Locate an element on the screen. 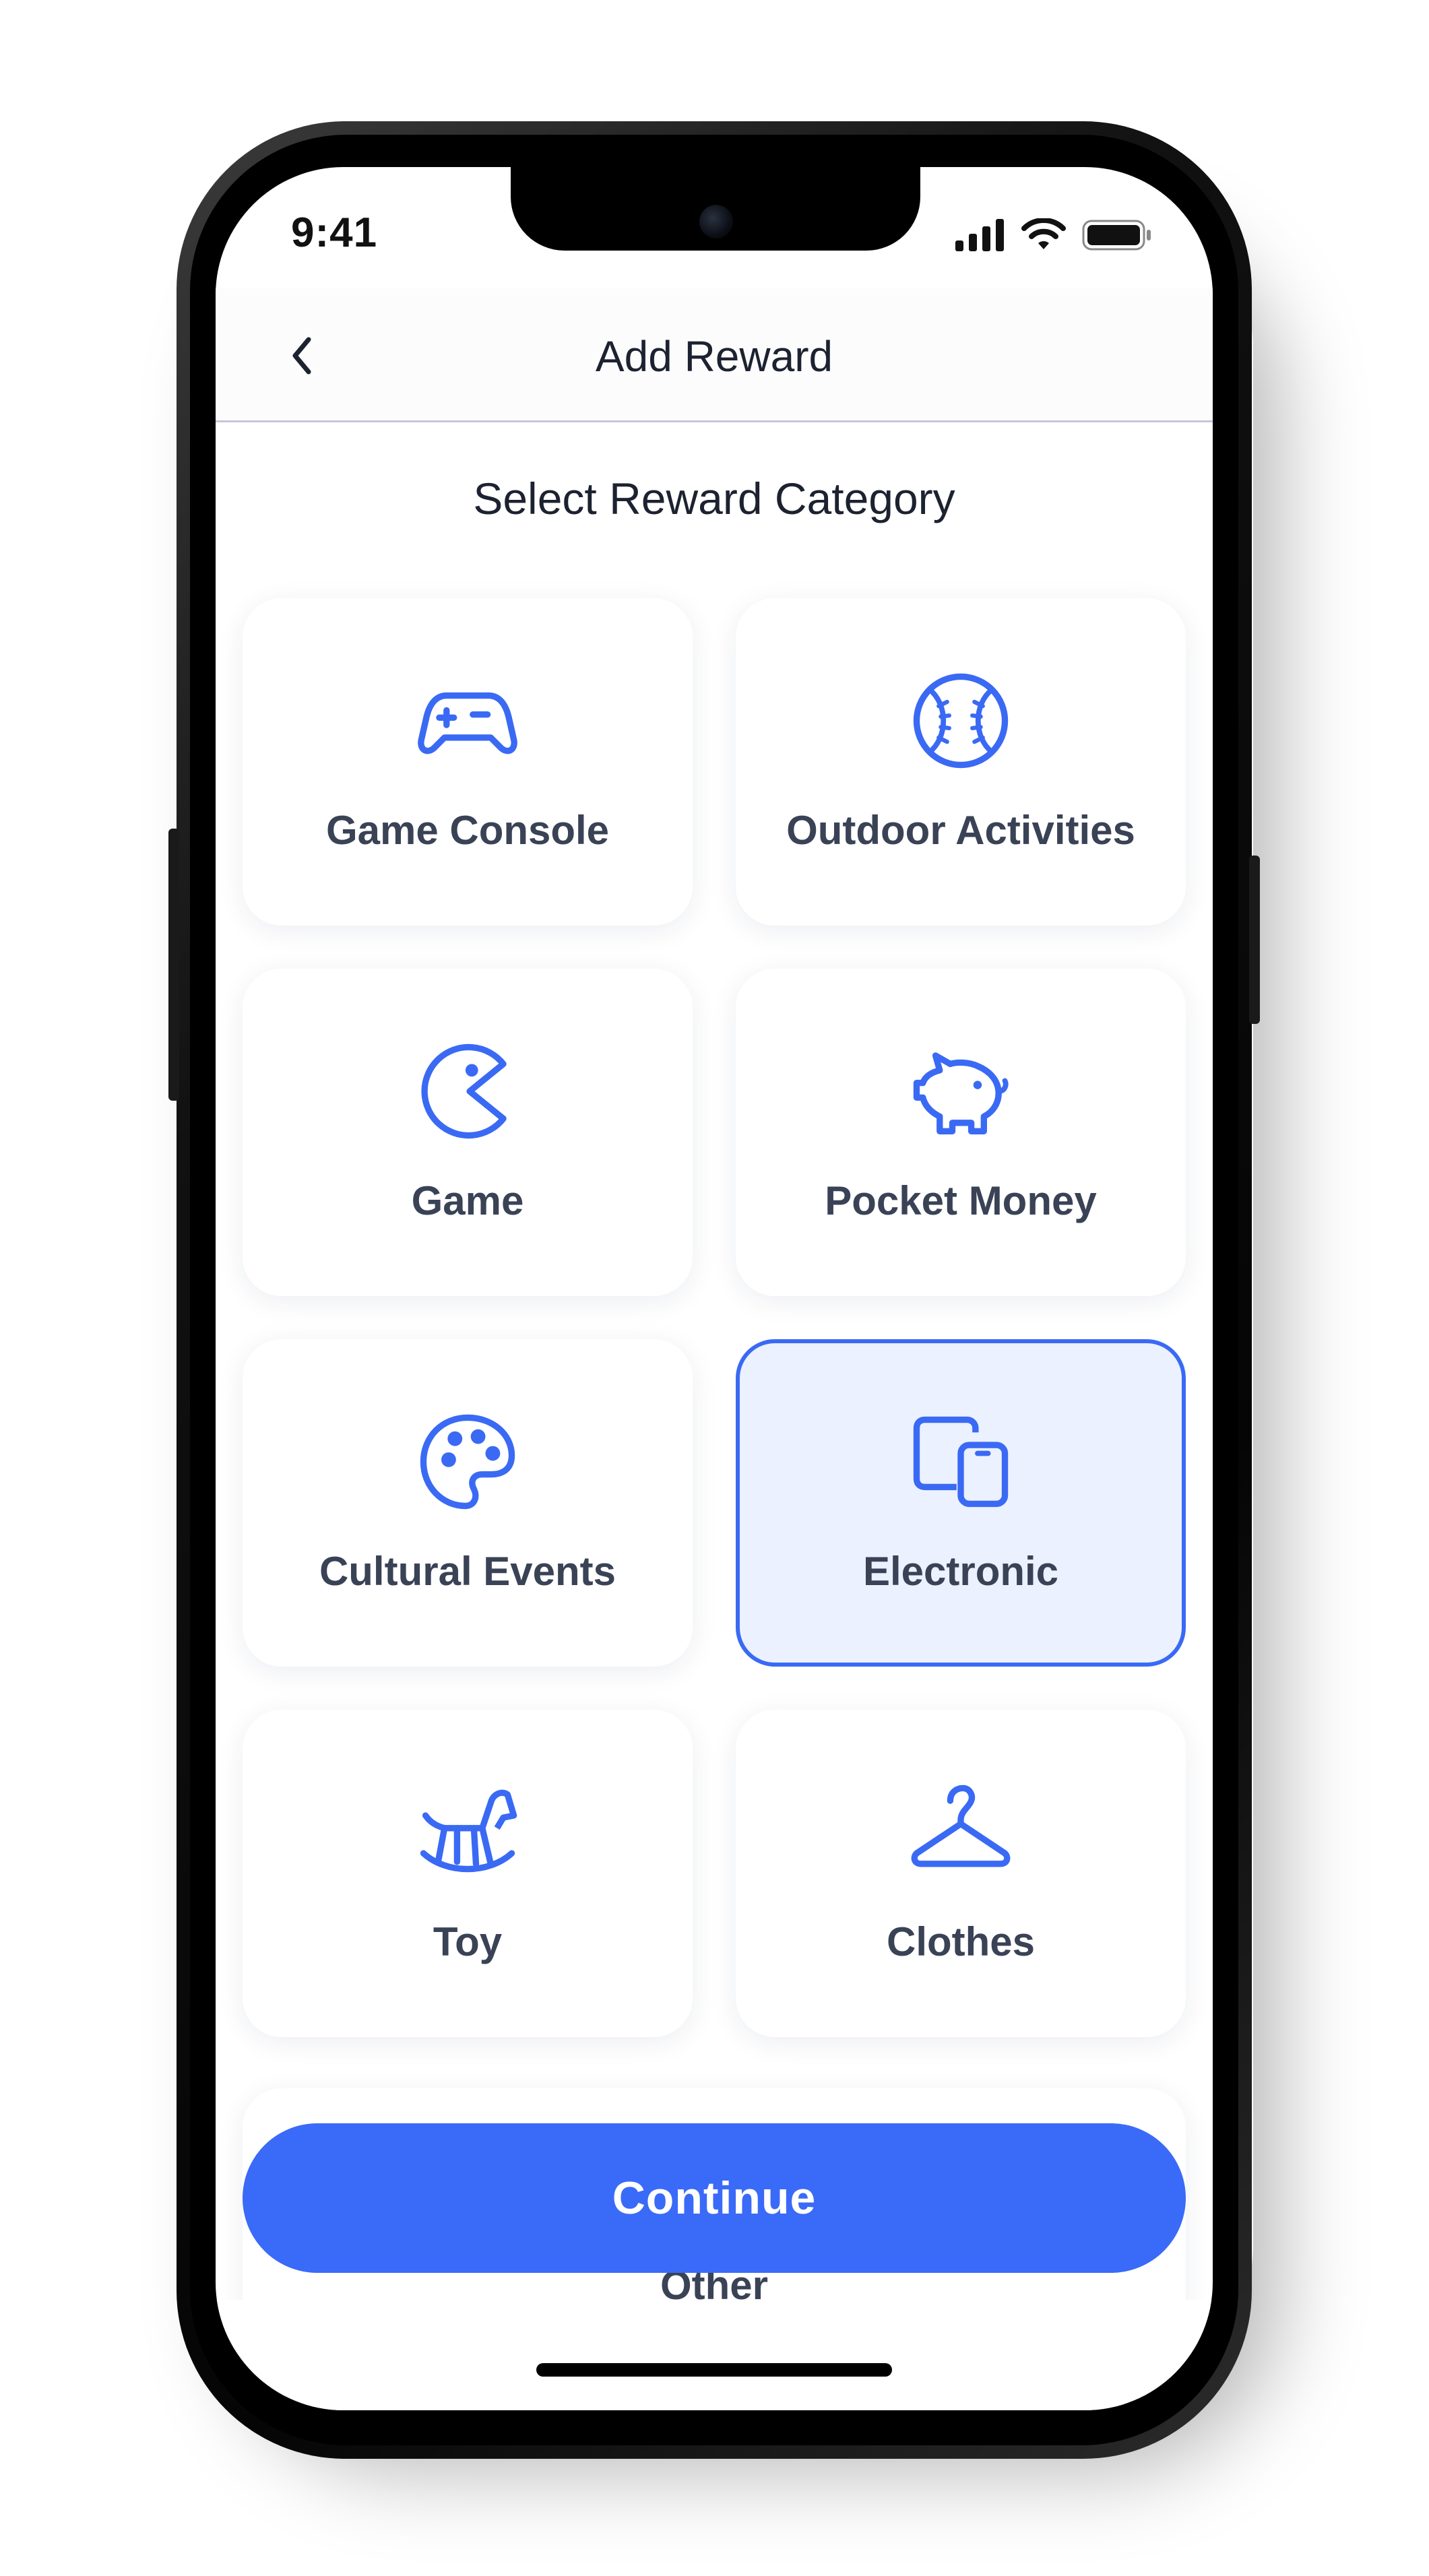 The height and width of the screenshot is (2576, 1429). cellular-signal-icon is located at coordinates (979, 235).